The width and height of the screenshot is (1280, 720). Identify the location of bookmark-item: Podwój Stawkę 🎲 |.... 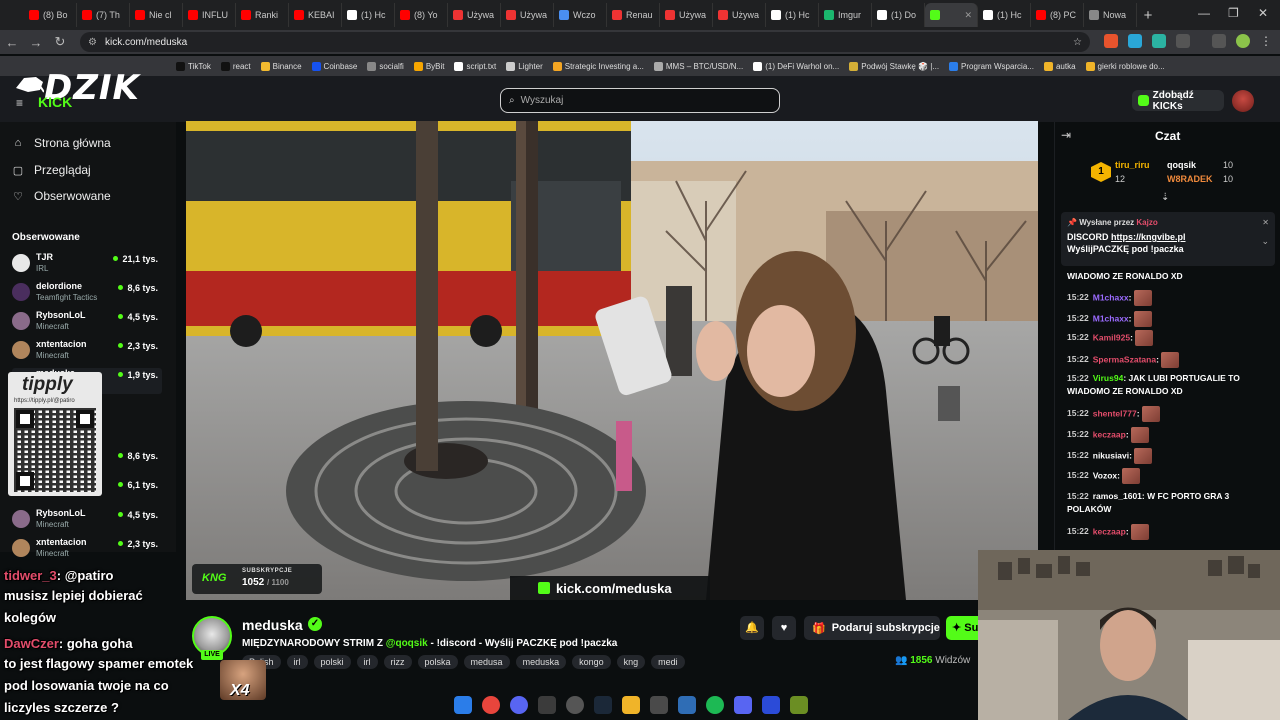
(894, 66).